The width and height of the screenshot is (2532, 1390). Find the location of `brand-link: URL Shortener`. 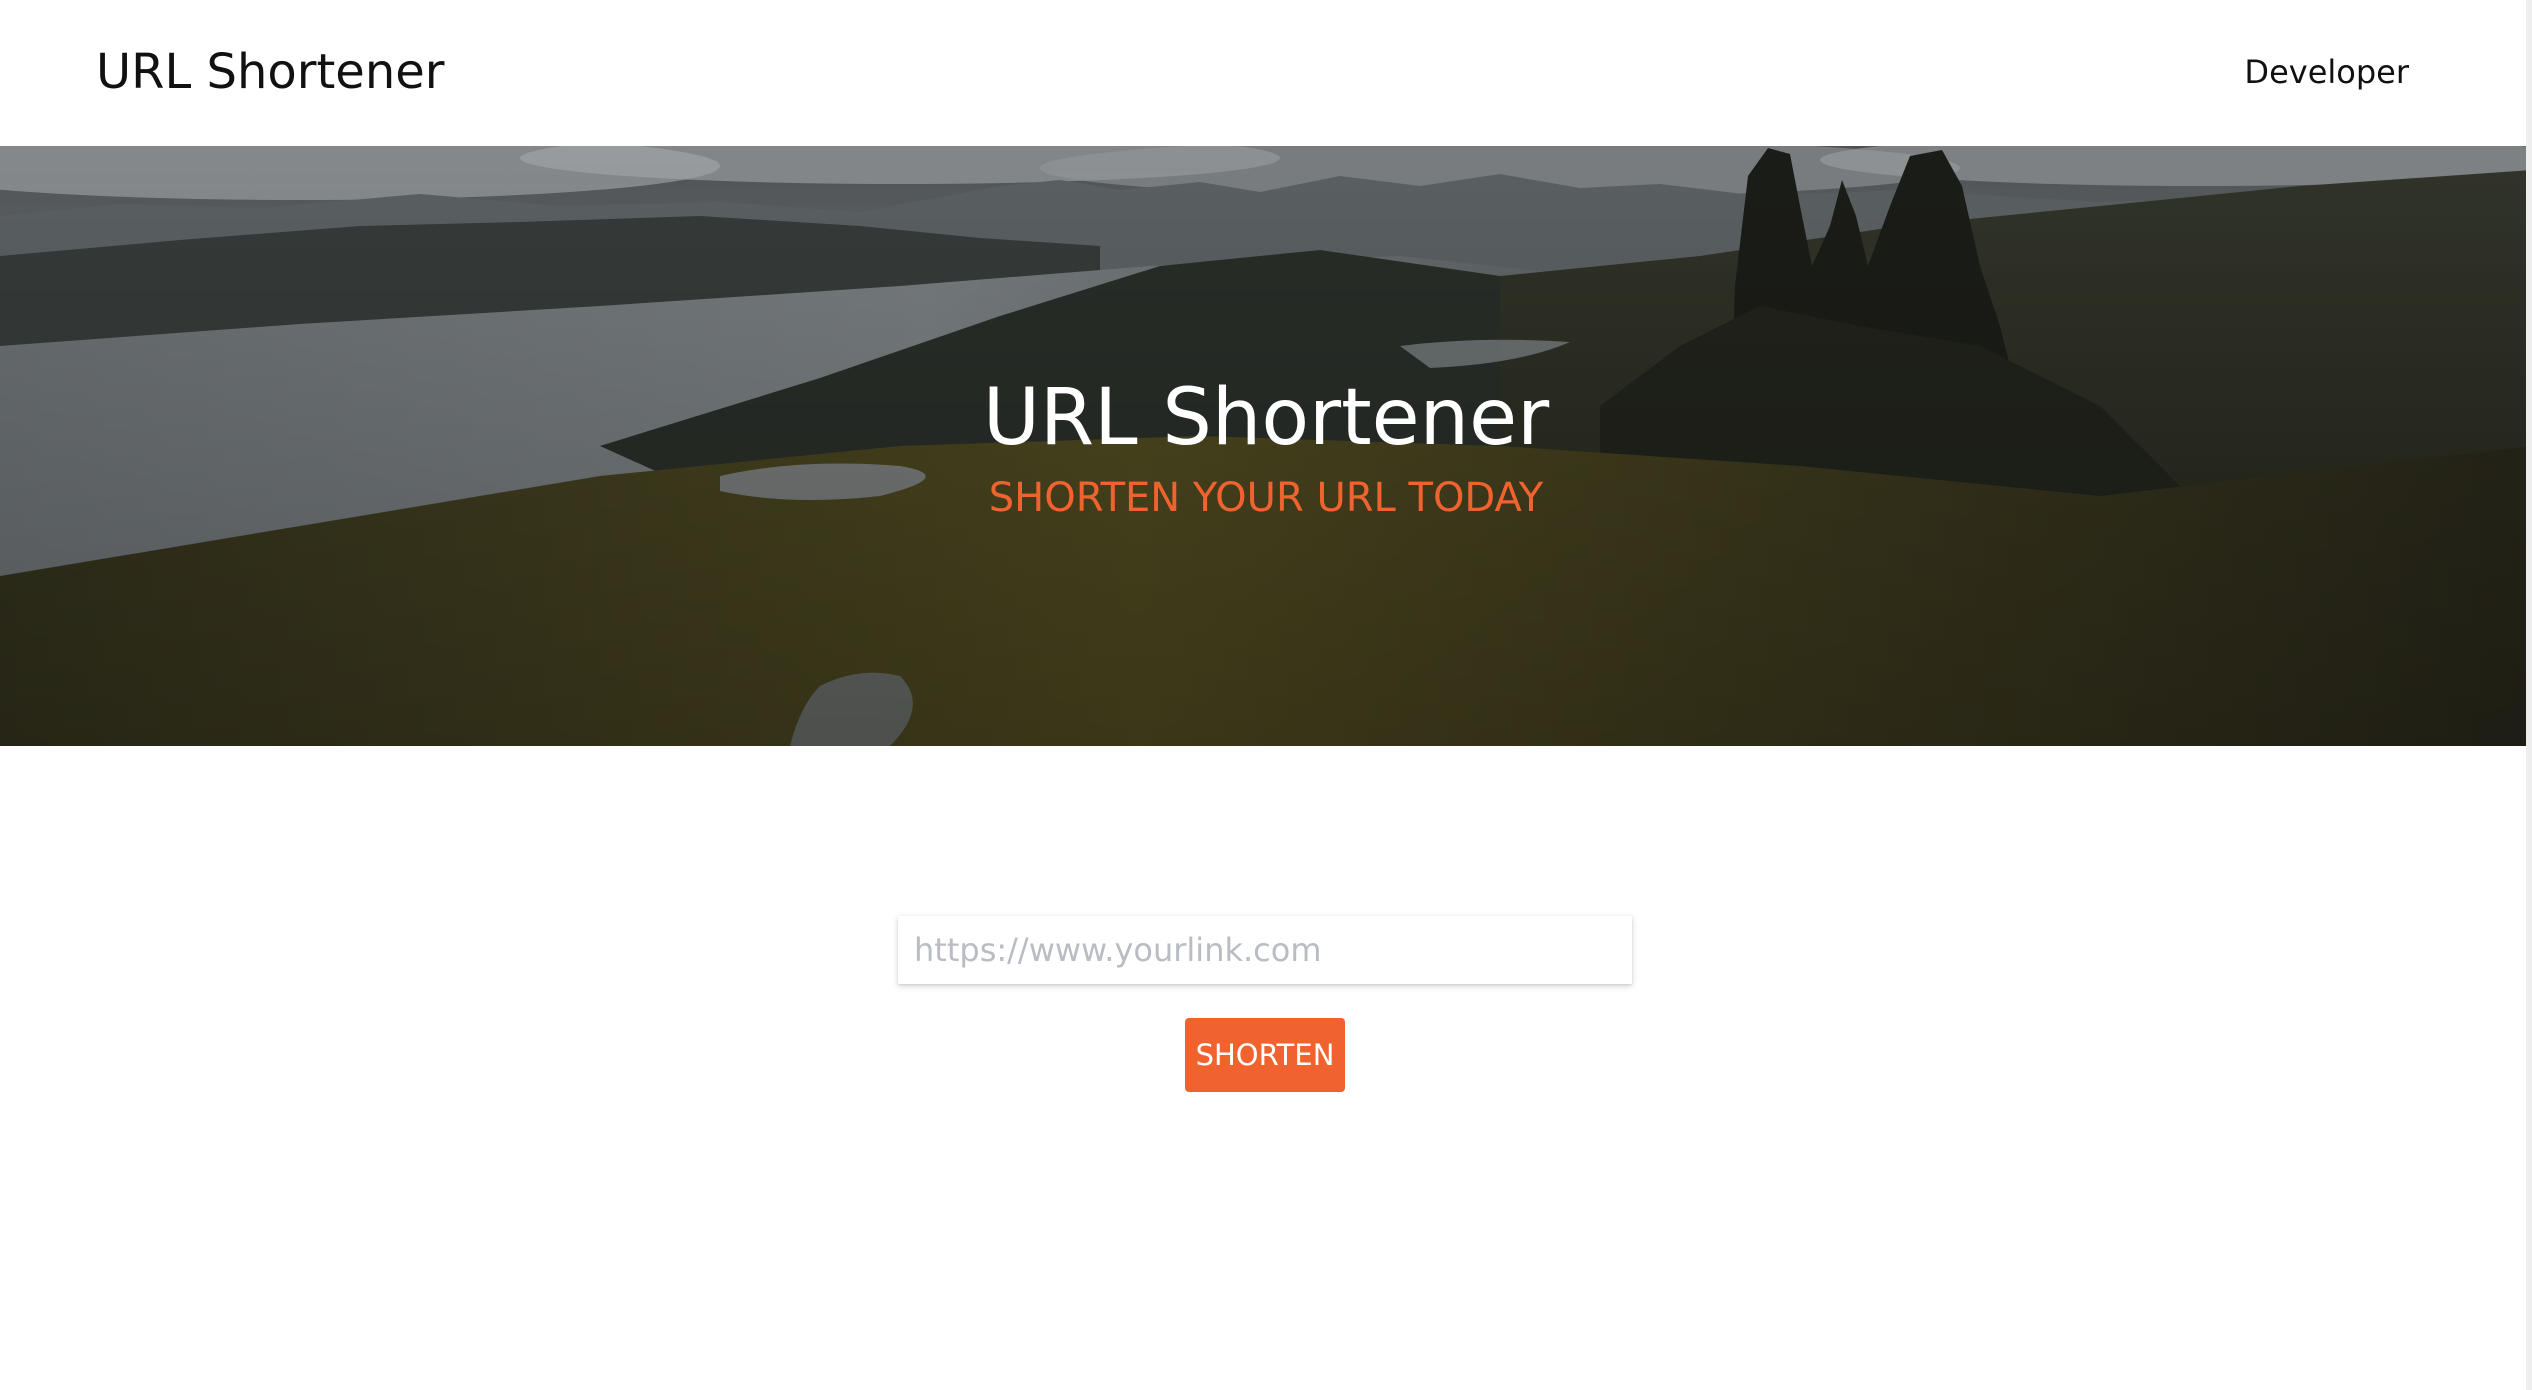

brand-link: URL Shortener is located at coordinates (270, 72).